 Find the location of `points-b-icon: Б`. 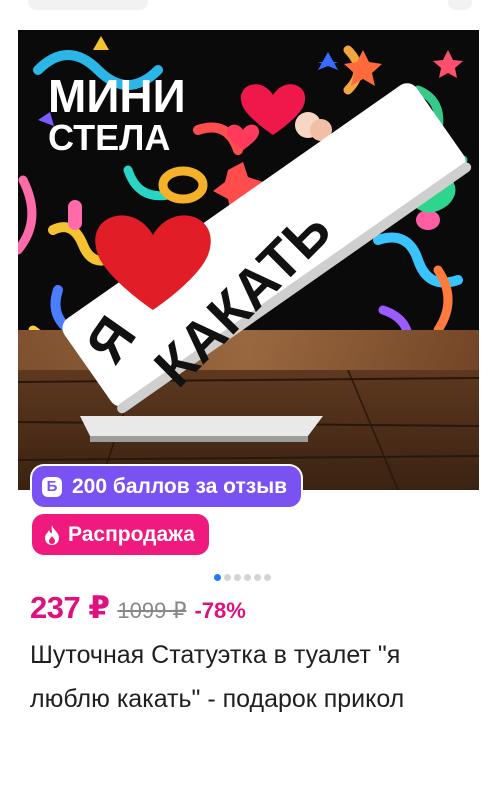

points-b-icon: Б is located at coordinates (52, 486).